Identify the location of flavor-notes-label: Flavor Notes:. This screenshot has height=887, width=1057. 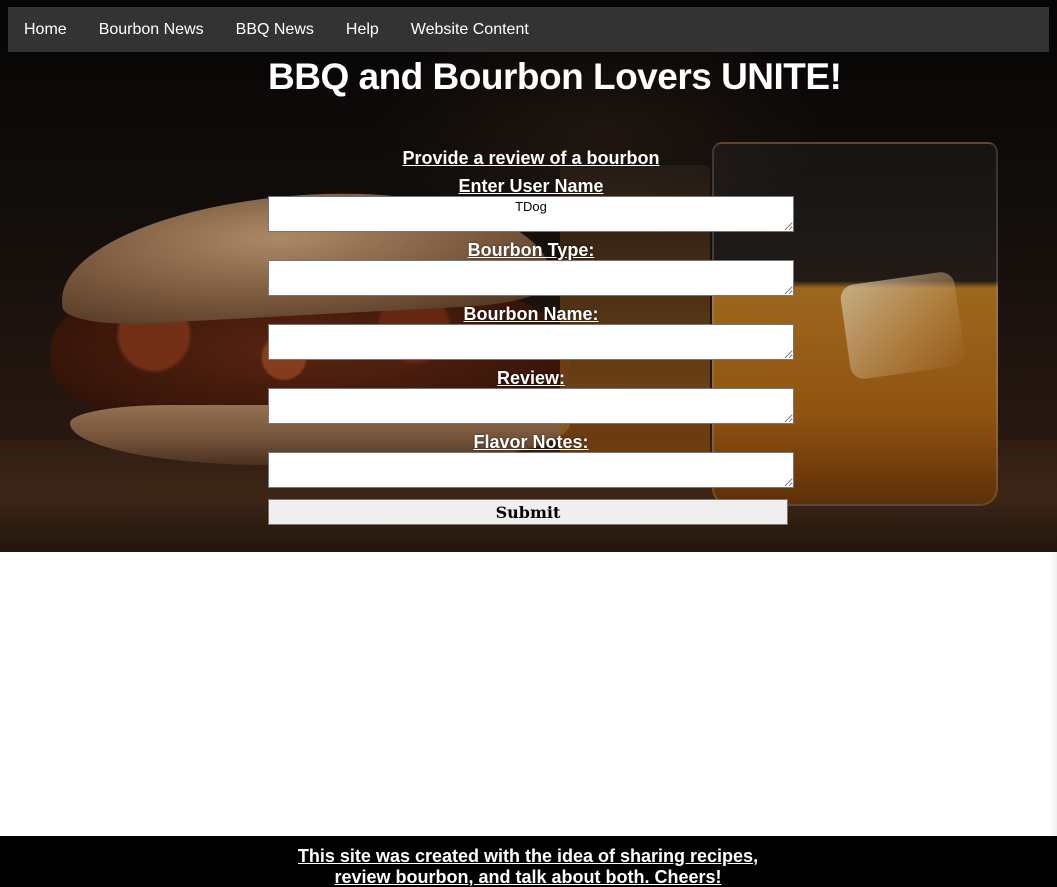
(531, 442).